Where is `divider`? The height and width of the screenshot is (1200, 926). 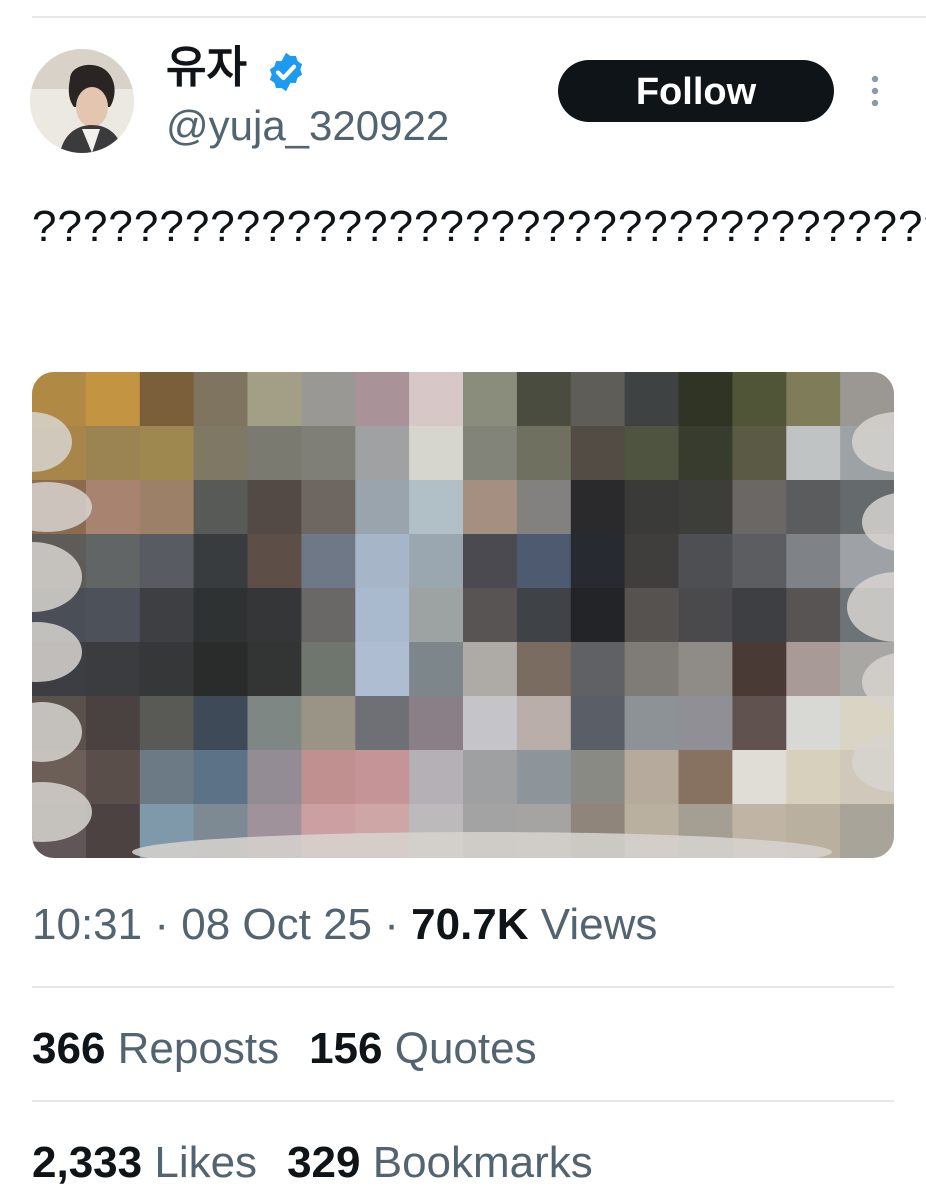
divider is located at coordinates (463, 987).